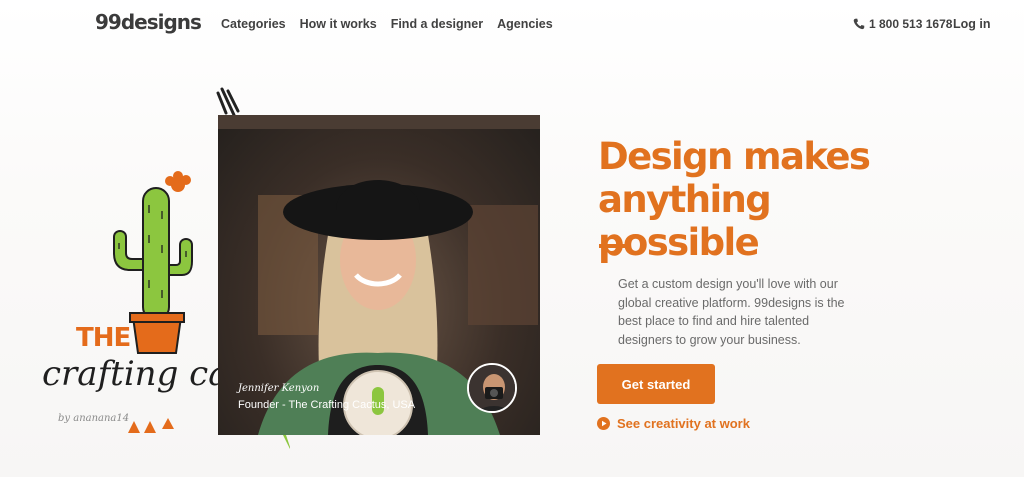 The image size is (1024, 477). What do you see at coordinates (327, 405) in the screenshot?
I see `testimonial-role: Founder - The Crafting Cactus, USA` at bounding box center [327, 405].